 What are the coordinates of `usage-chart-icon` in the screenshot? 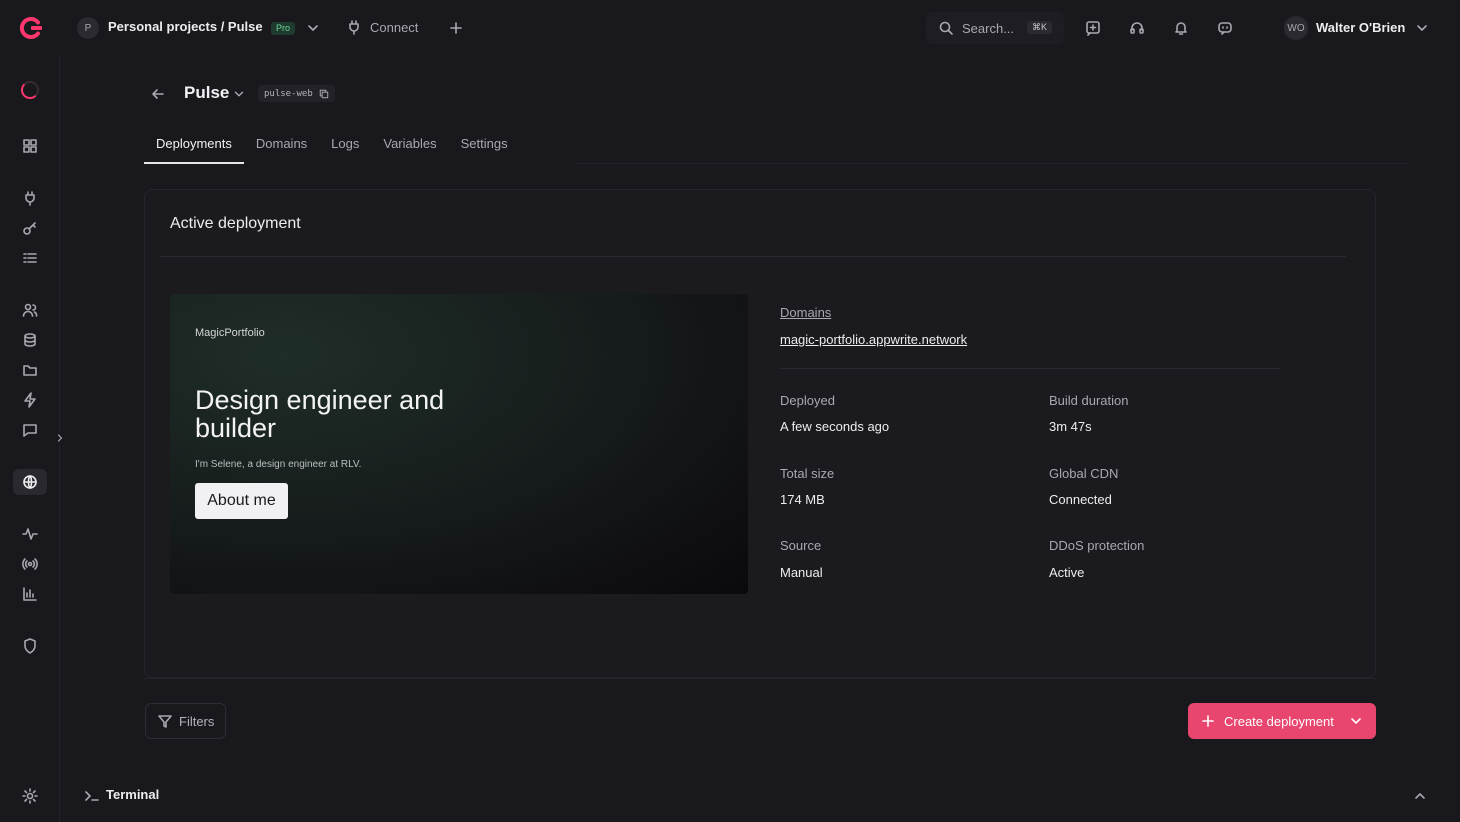 It's located at (30, 594).